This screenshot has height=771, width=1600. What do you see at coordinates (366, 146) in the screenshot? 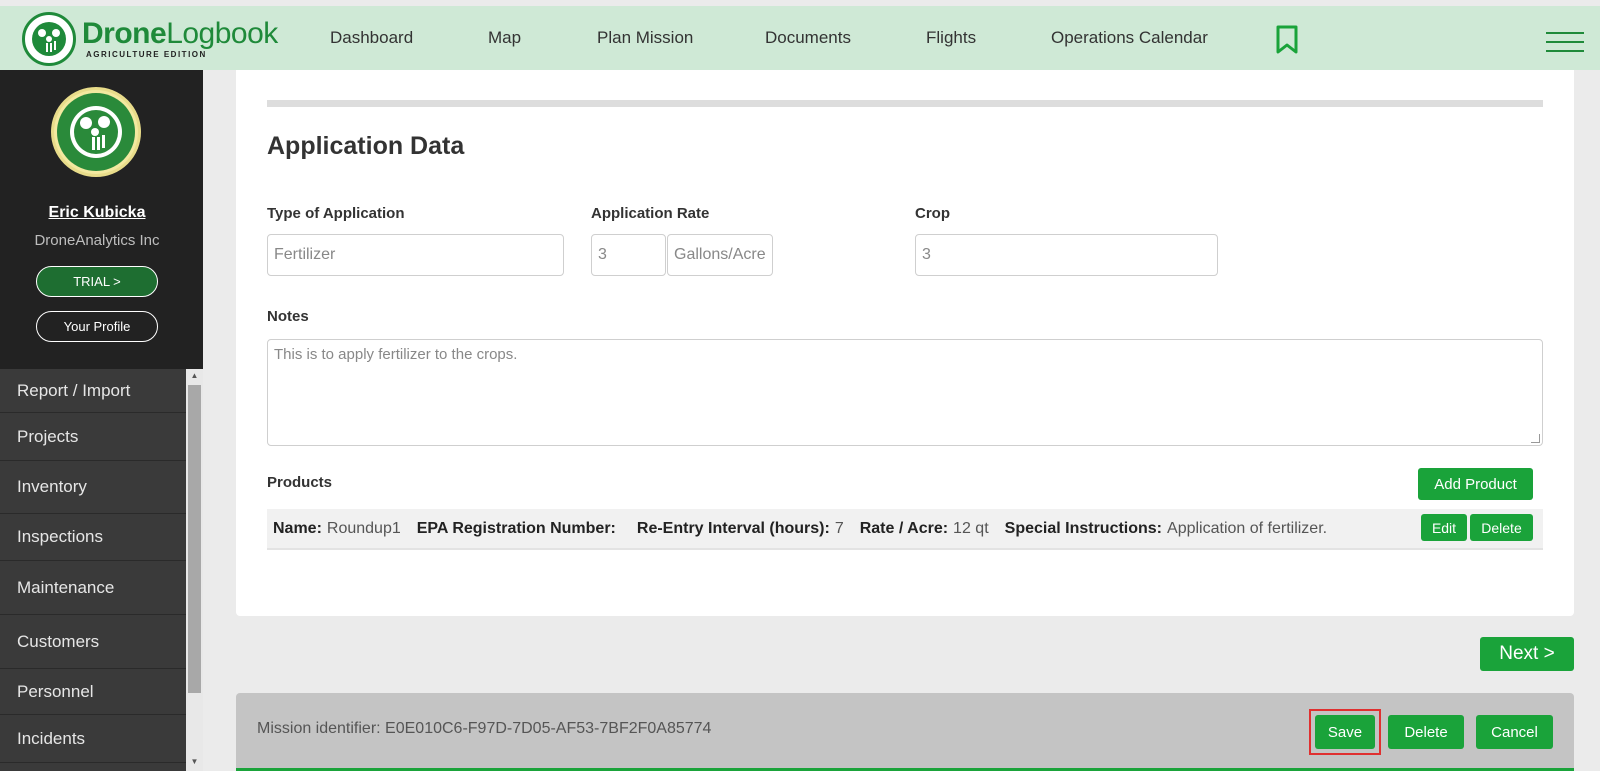
I see `section-title: Application Data` at bounding box center [366, 146].